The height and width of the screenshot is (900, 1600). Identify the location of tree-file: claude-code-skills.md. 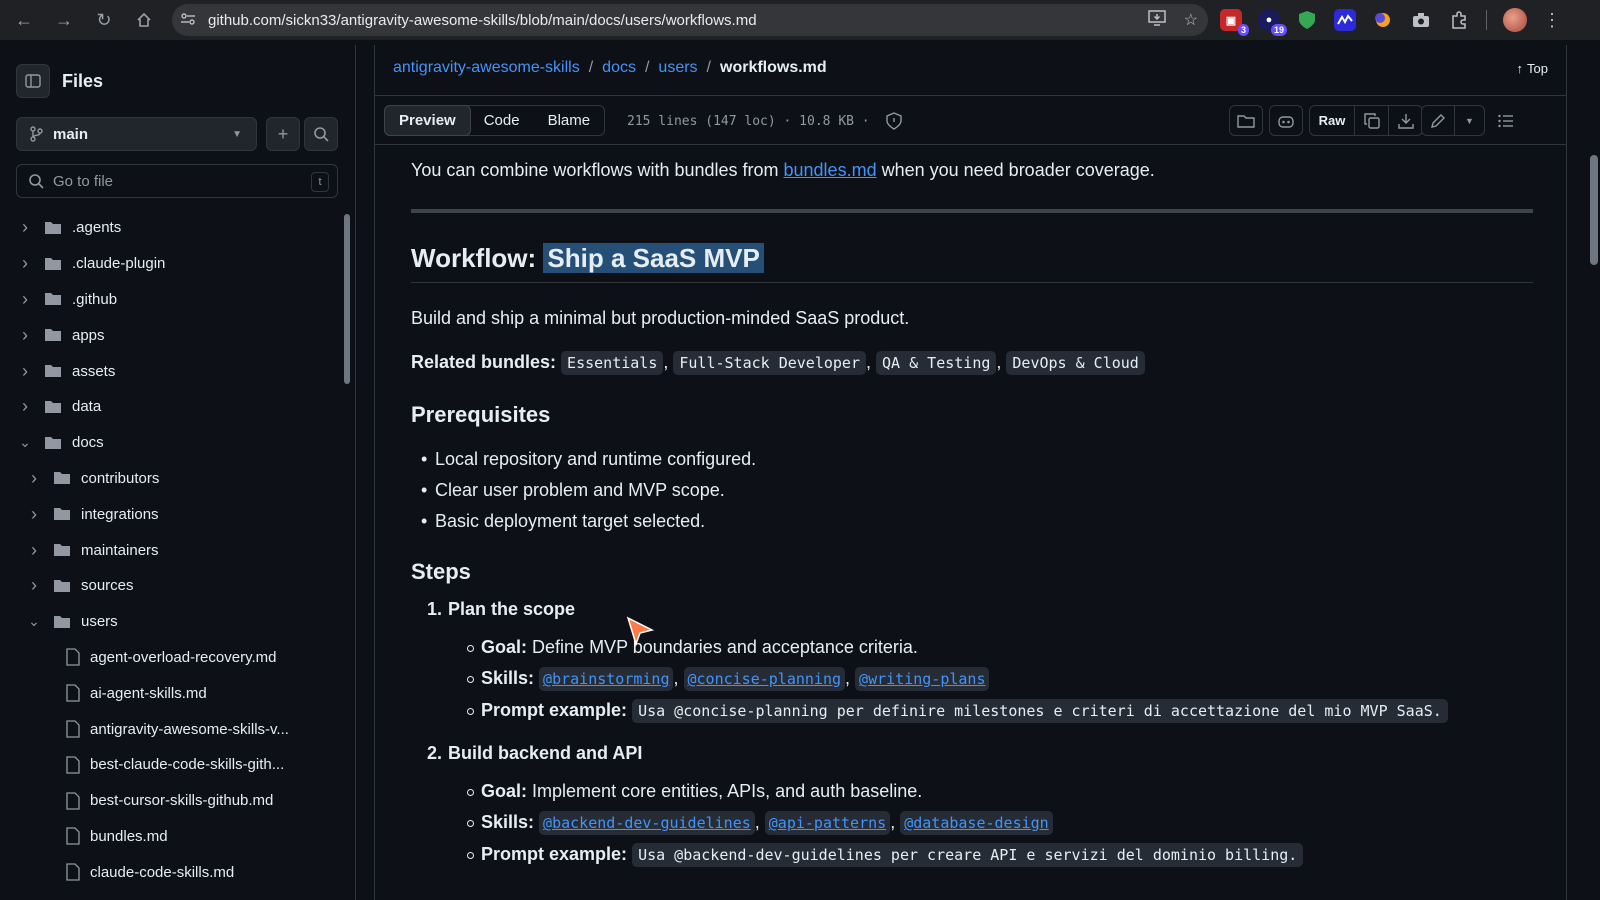
(169, 872).